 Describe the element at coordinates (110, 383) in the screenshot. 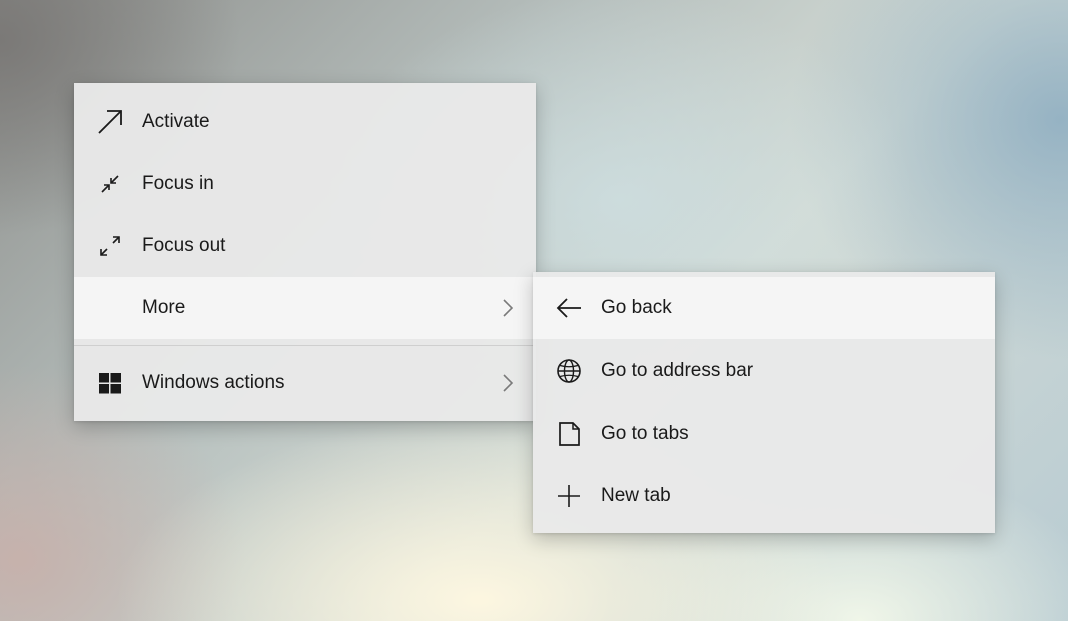

I see `windows-logo-icon` at that location.